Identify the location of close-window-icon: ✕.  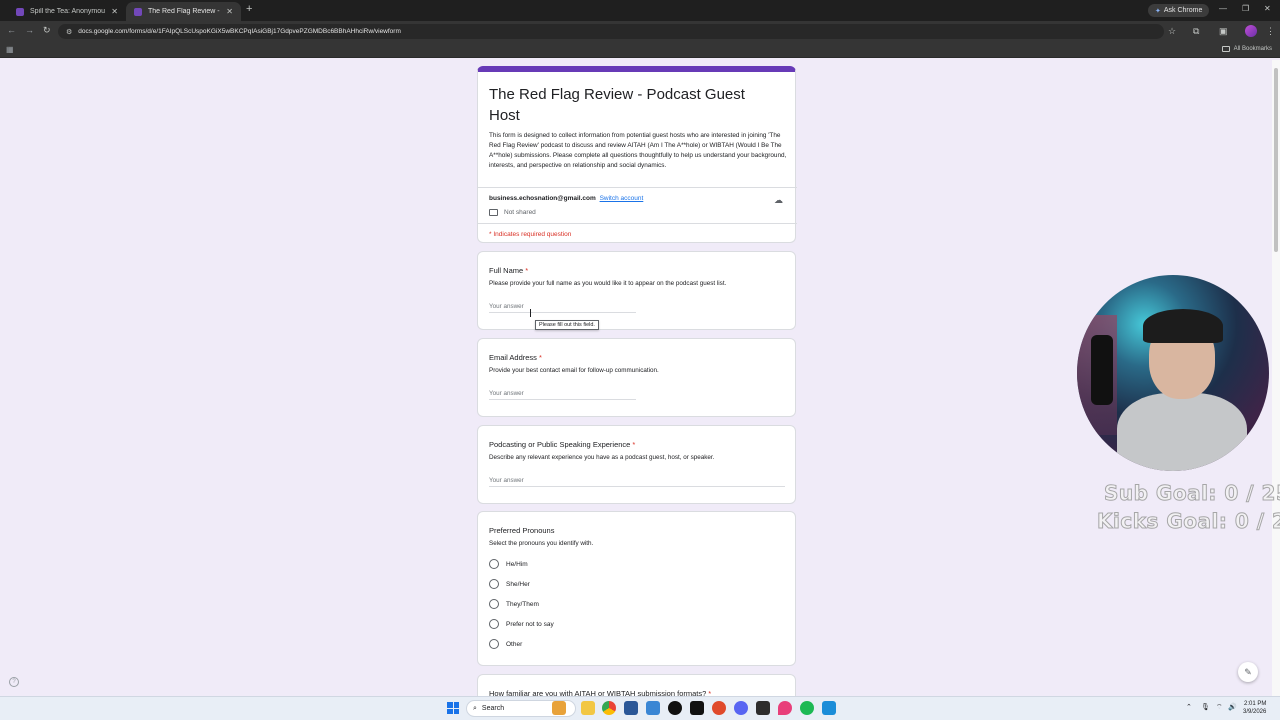
(1267, 8).